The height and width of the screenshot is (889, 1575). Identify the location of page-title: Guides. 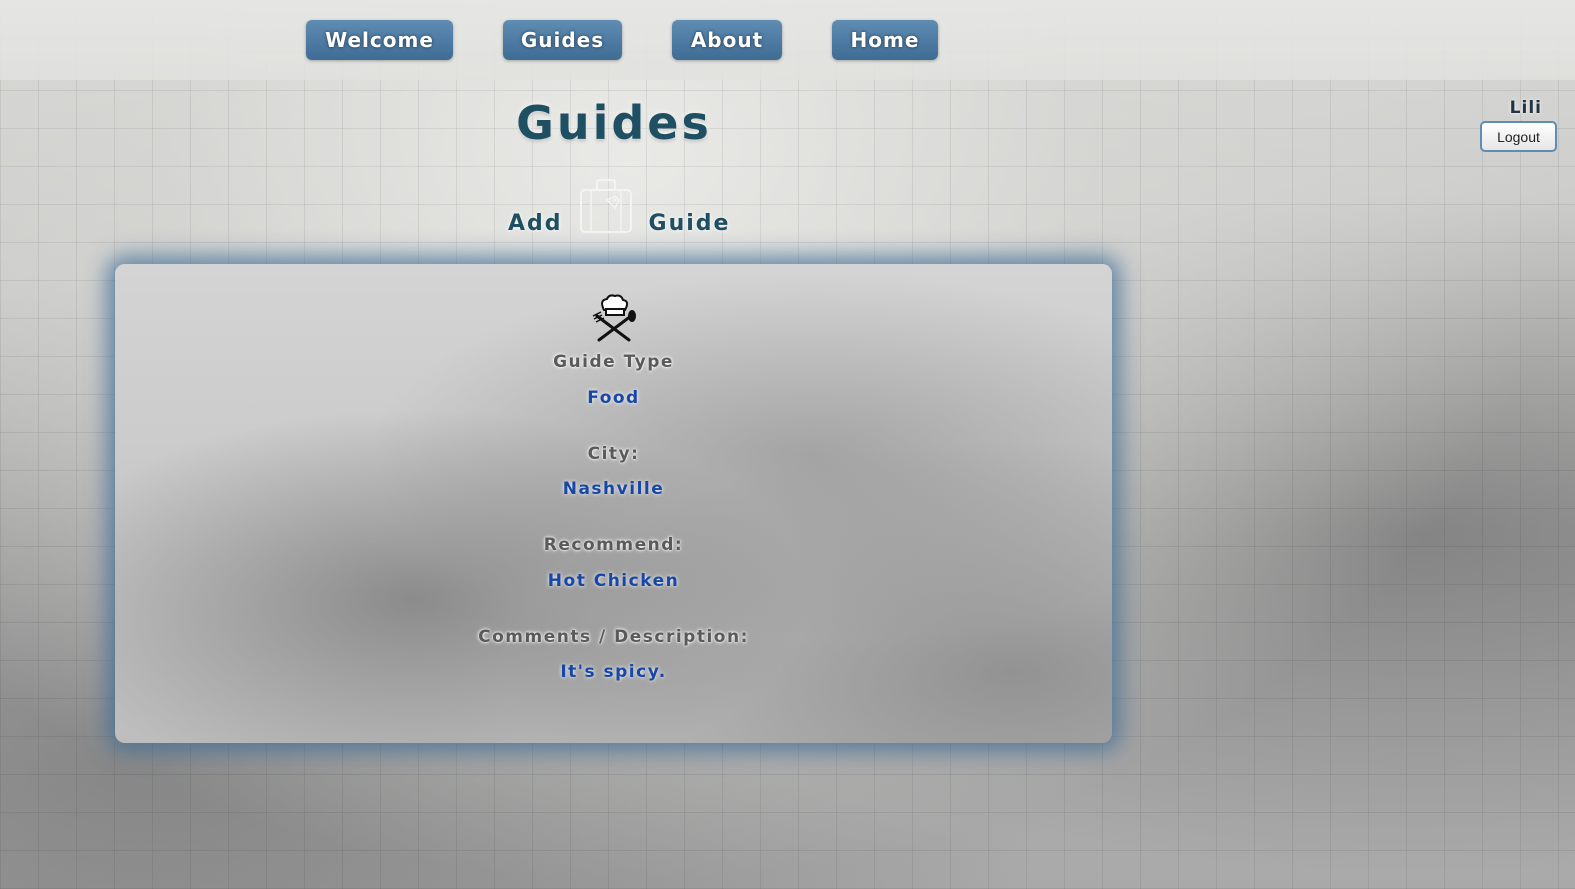
(614, 123).